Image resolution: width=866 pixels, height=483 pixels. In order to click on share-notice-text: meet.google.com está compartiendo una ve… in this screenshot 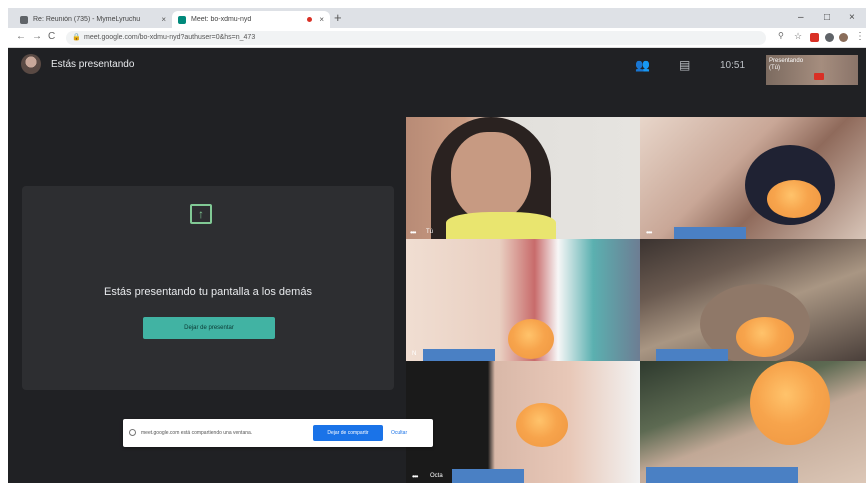, I will do `click(197, 433)`.